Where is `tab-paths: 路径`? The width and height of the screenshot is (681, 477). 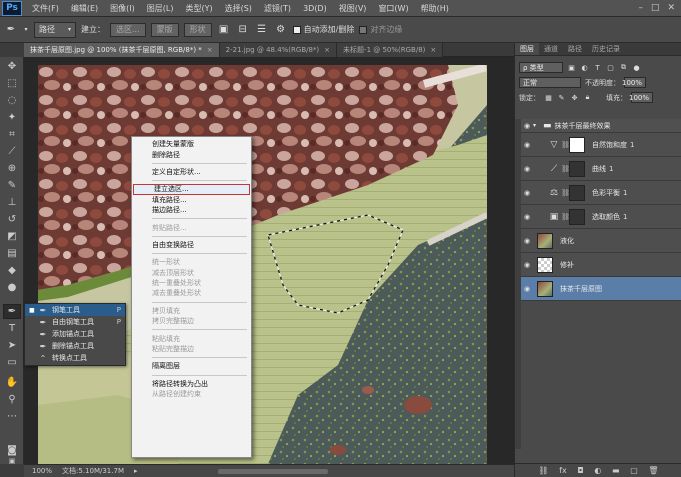 tab-paths: 路径 is located at coordinates (575, 49).